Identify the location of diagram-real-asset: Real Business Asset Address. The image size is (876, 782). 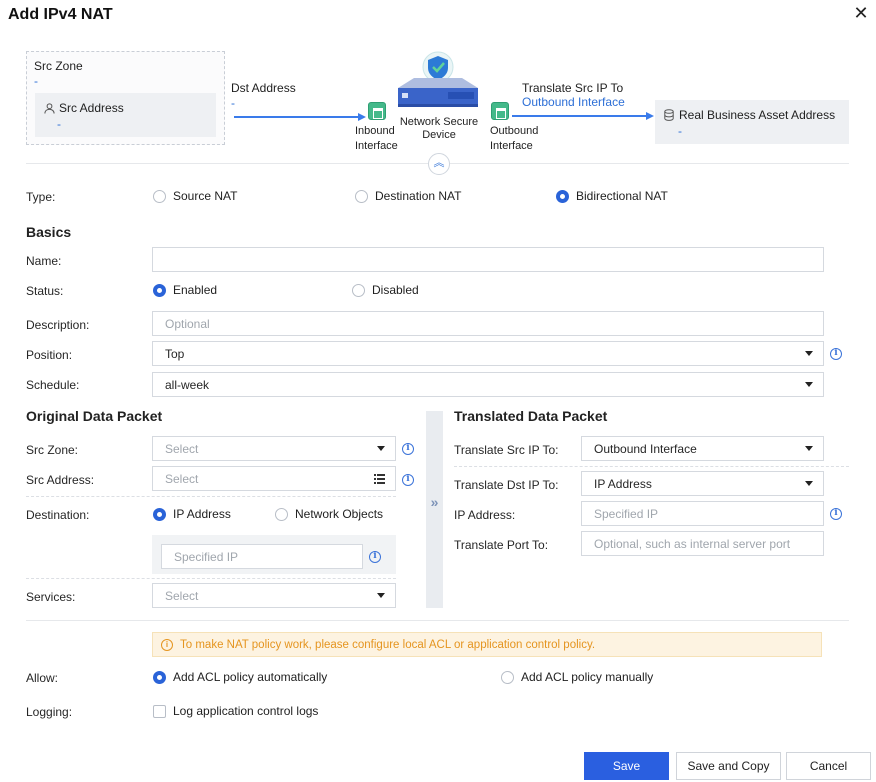
(749, 115).